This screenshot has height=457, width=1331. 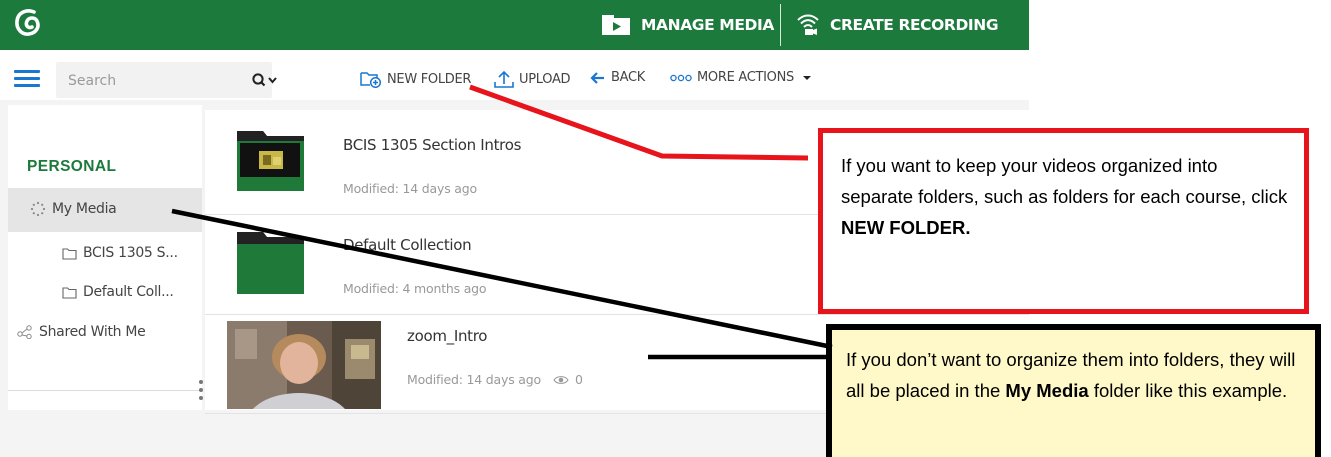 I want to click on more-actions-label: MORE ACTIONS, so click(x=745, y=77).